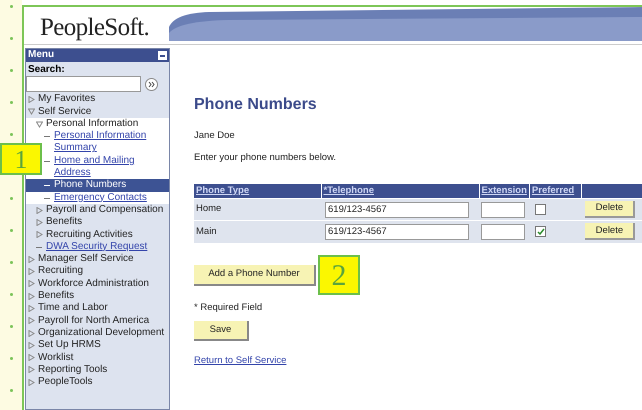  Describe the element at coordinates (101, 333) in the screenshot. I see `menu-item: Organizational Development` at that location.